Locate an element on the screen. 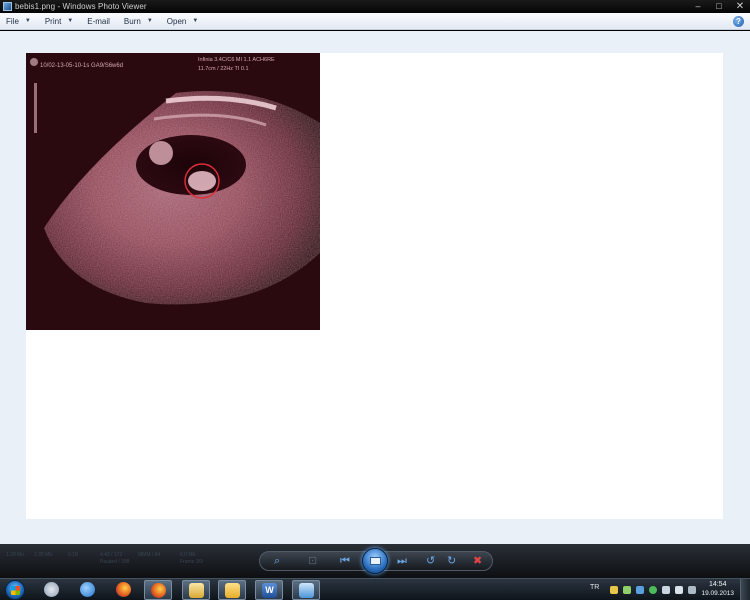  start-button is located at coordinates (15, 590).